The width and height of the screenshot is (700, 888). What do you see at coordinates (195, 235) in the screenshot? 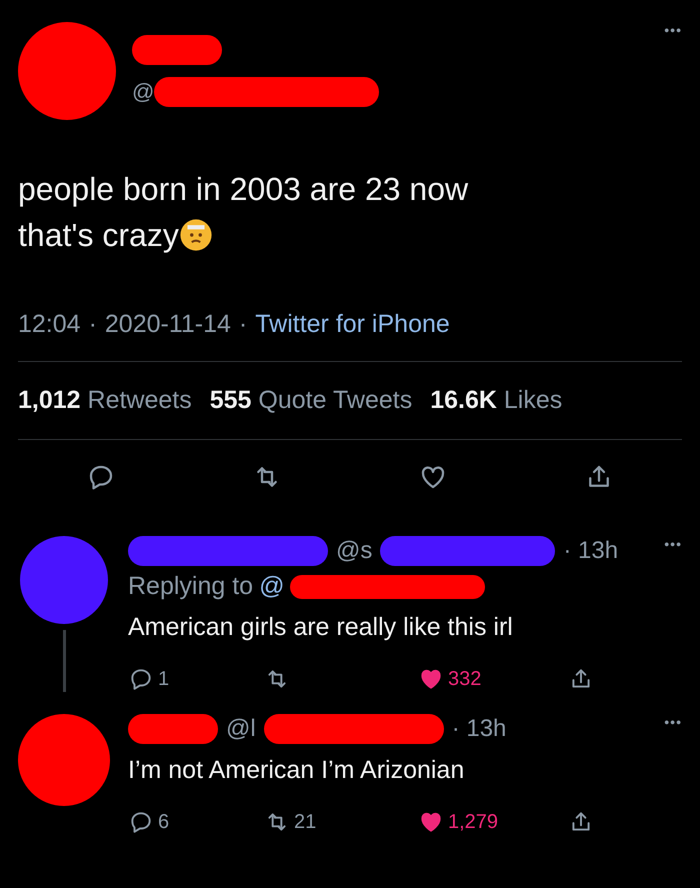
I see `emoji-icon` at bounding box center [195, 235].